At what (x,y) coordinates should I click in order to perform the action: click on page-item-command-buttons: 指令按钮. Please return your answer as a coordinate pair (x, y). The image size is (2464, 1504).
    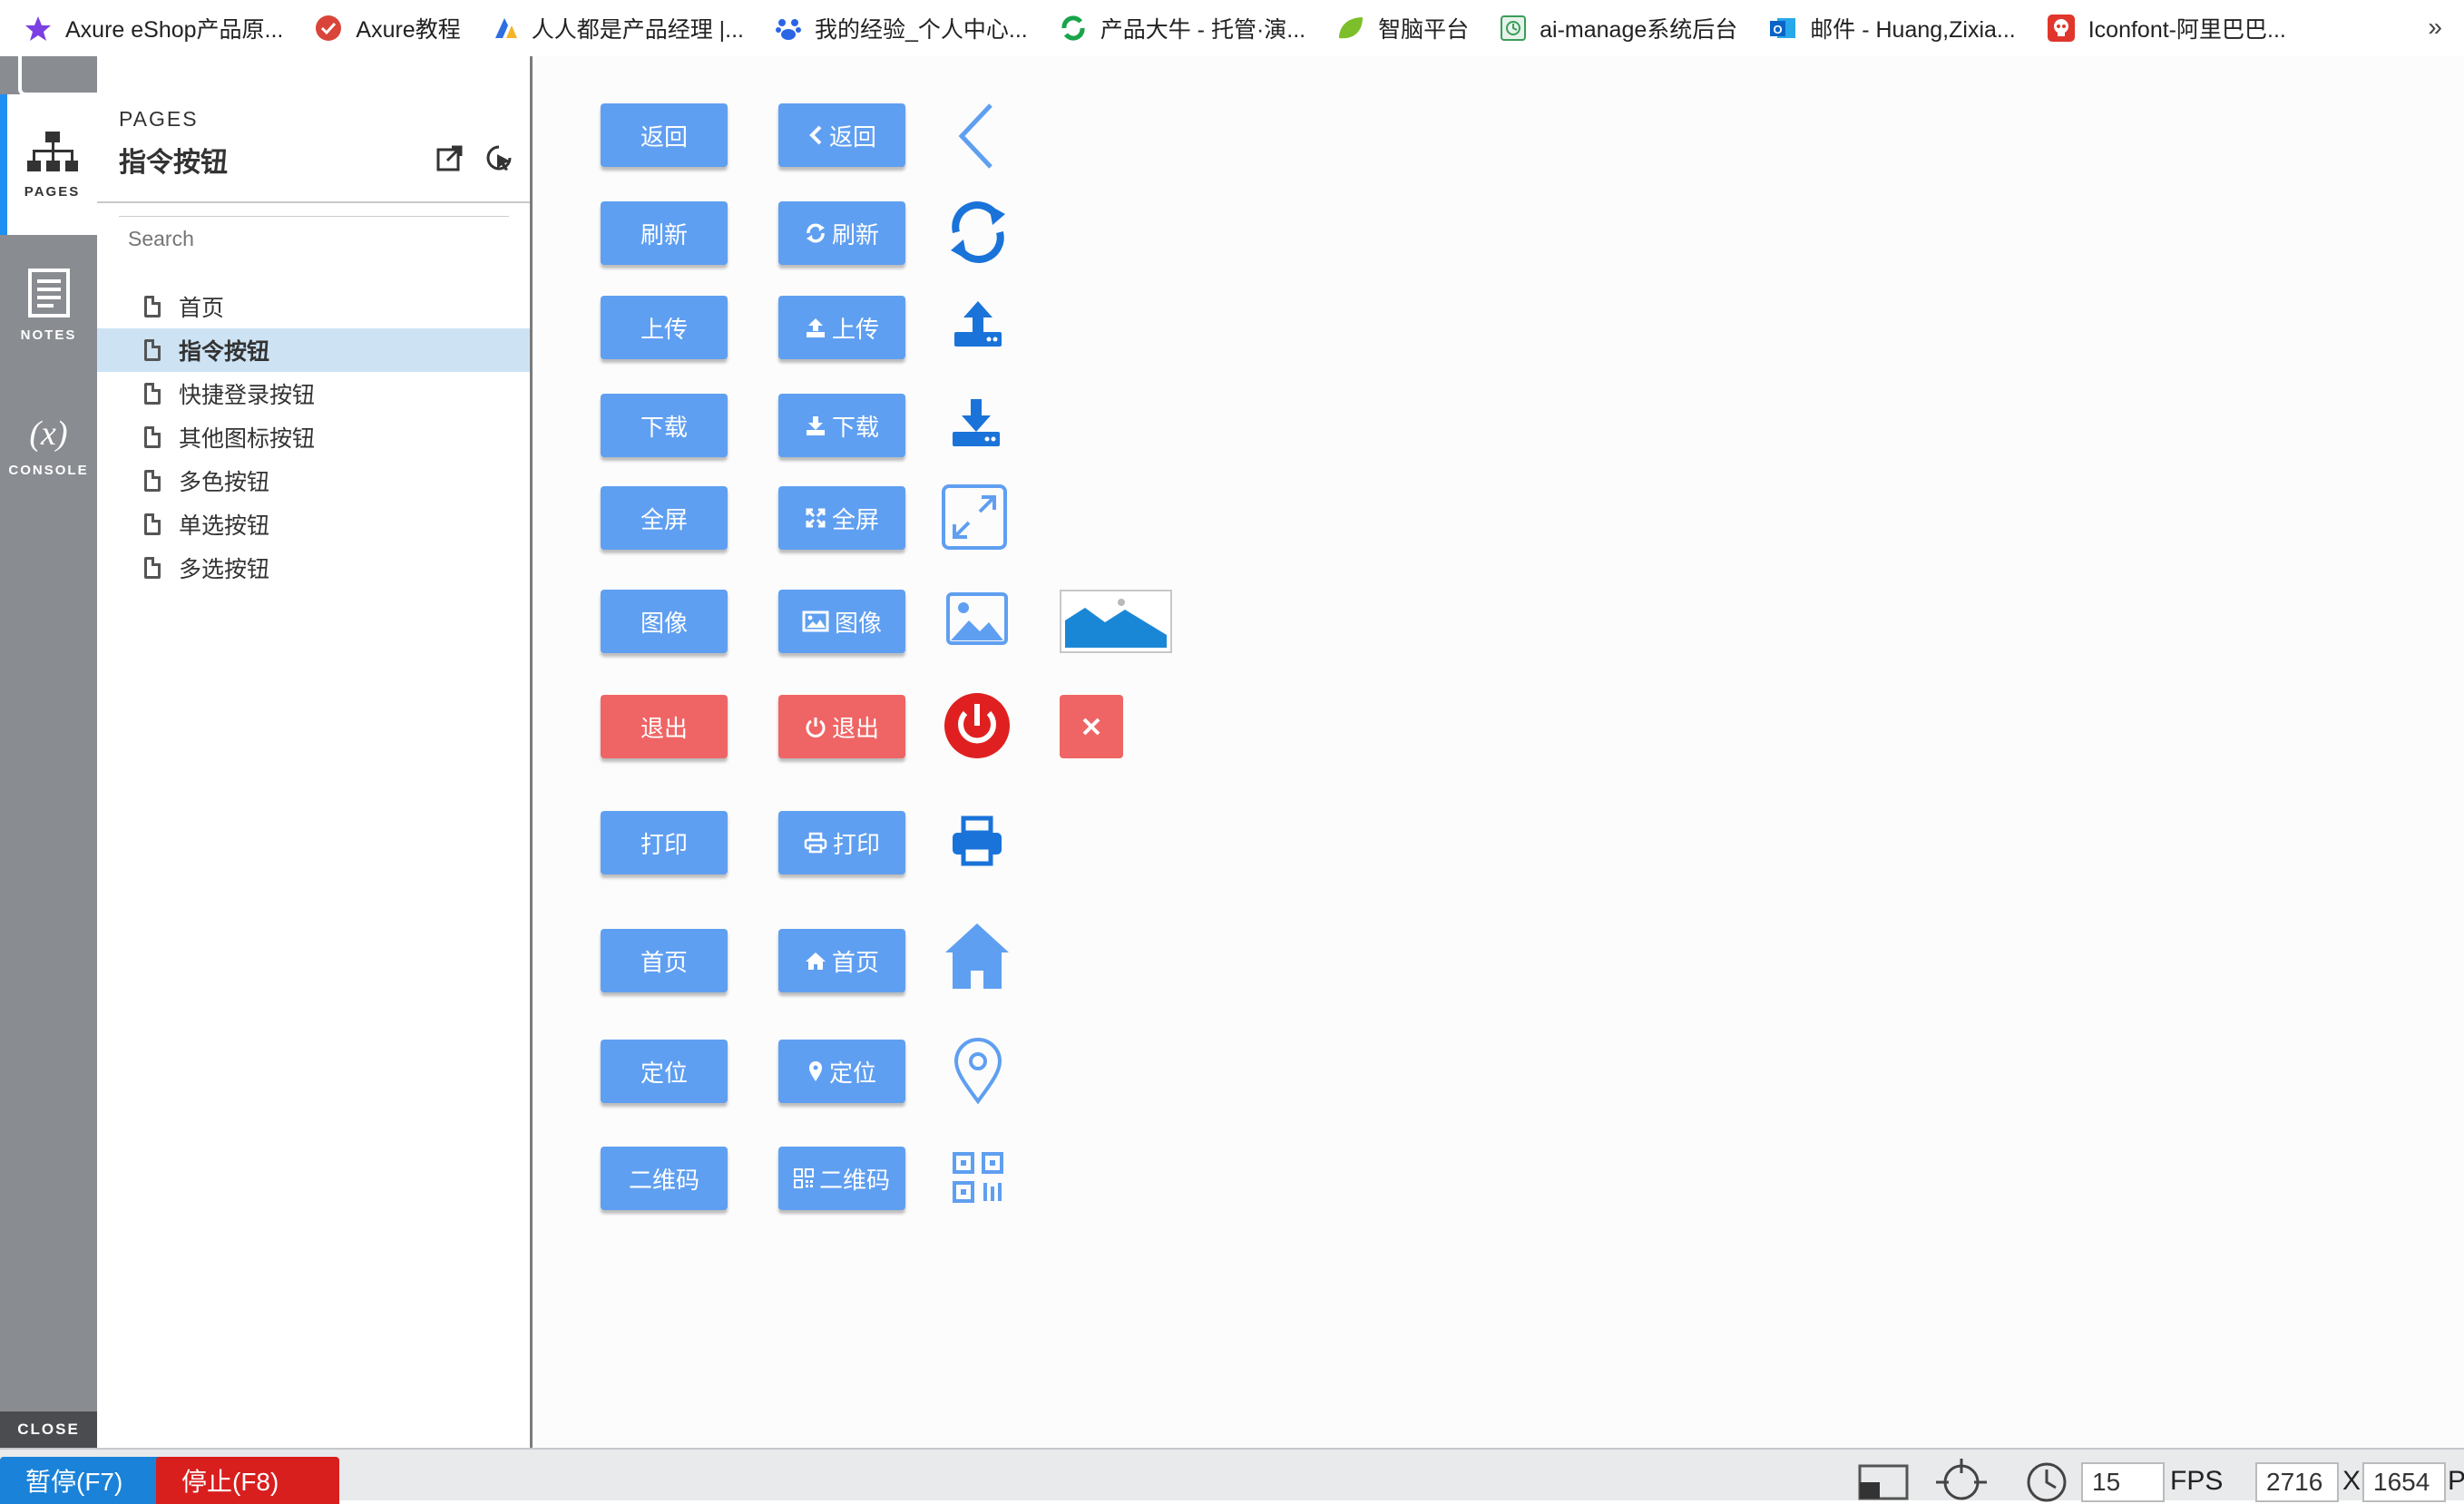
    Looking at the image, I should click on (313, 350).